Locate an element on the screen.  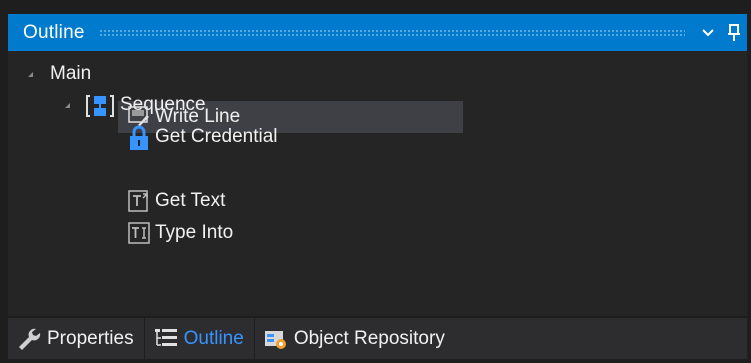
tab-outline: Outline is located at coordinates (199, 338).